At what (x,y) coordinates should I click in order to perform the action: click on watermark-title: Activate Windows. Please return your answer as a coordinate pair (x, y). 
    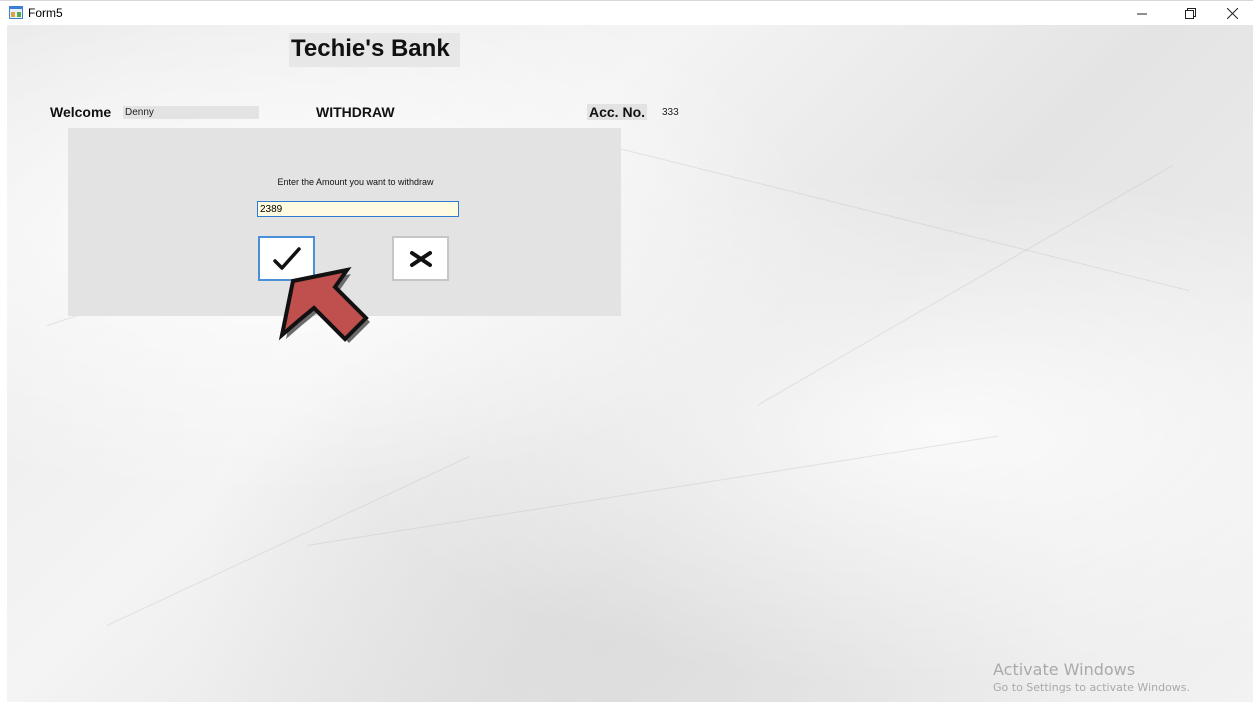
    Looking at the image, I should click on (1064, 669).